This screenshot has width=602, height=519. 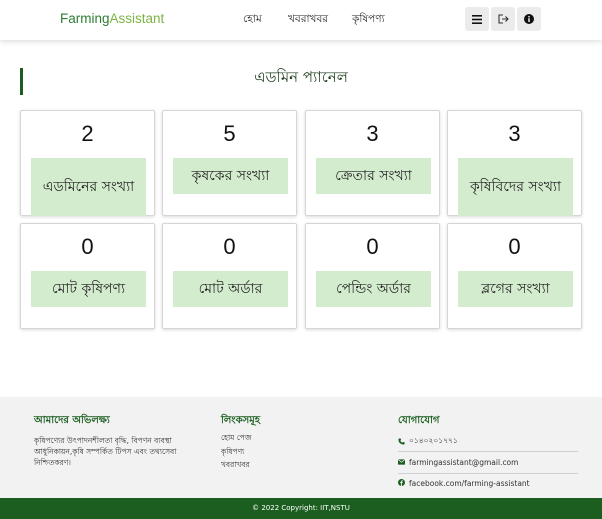 I want to click on footer-facebook: facebook.com/farming-assistant, so click(x=488, y=483).